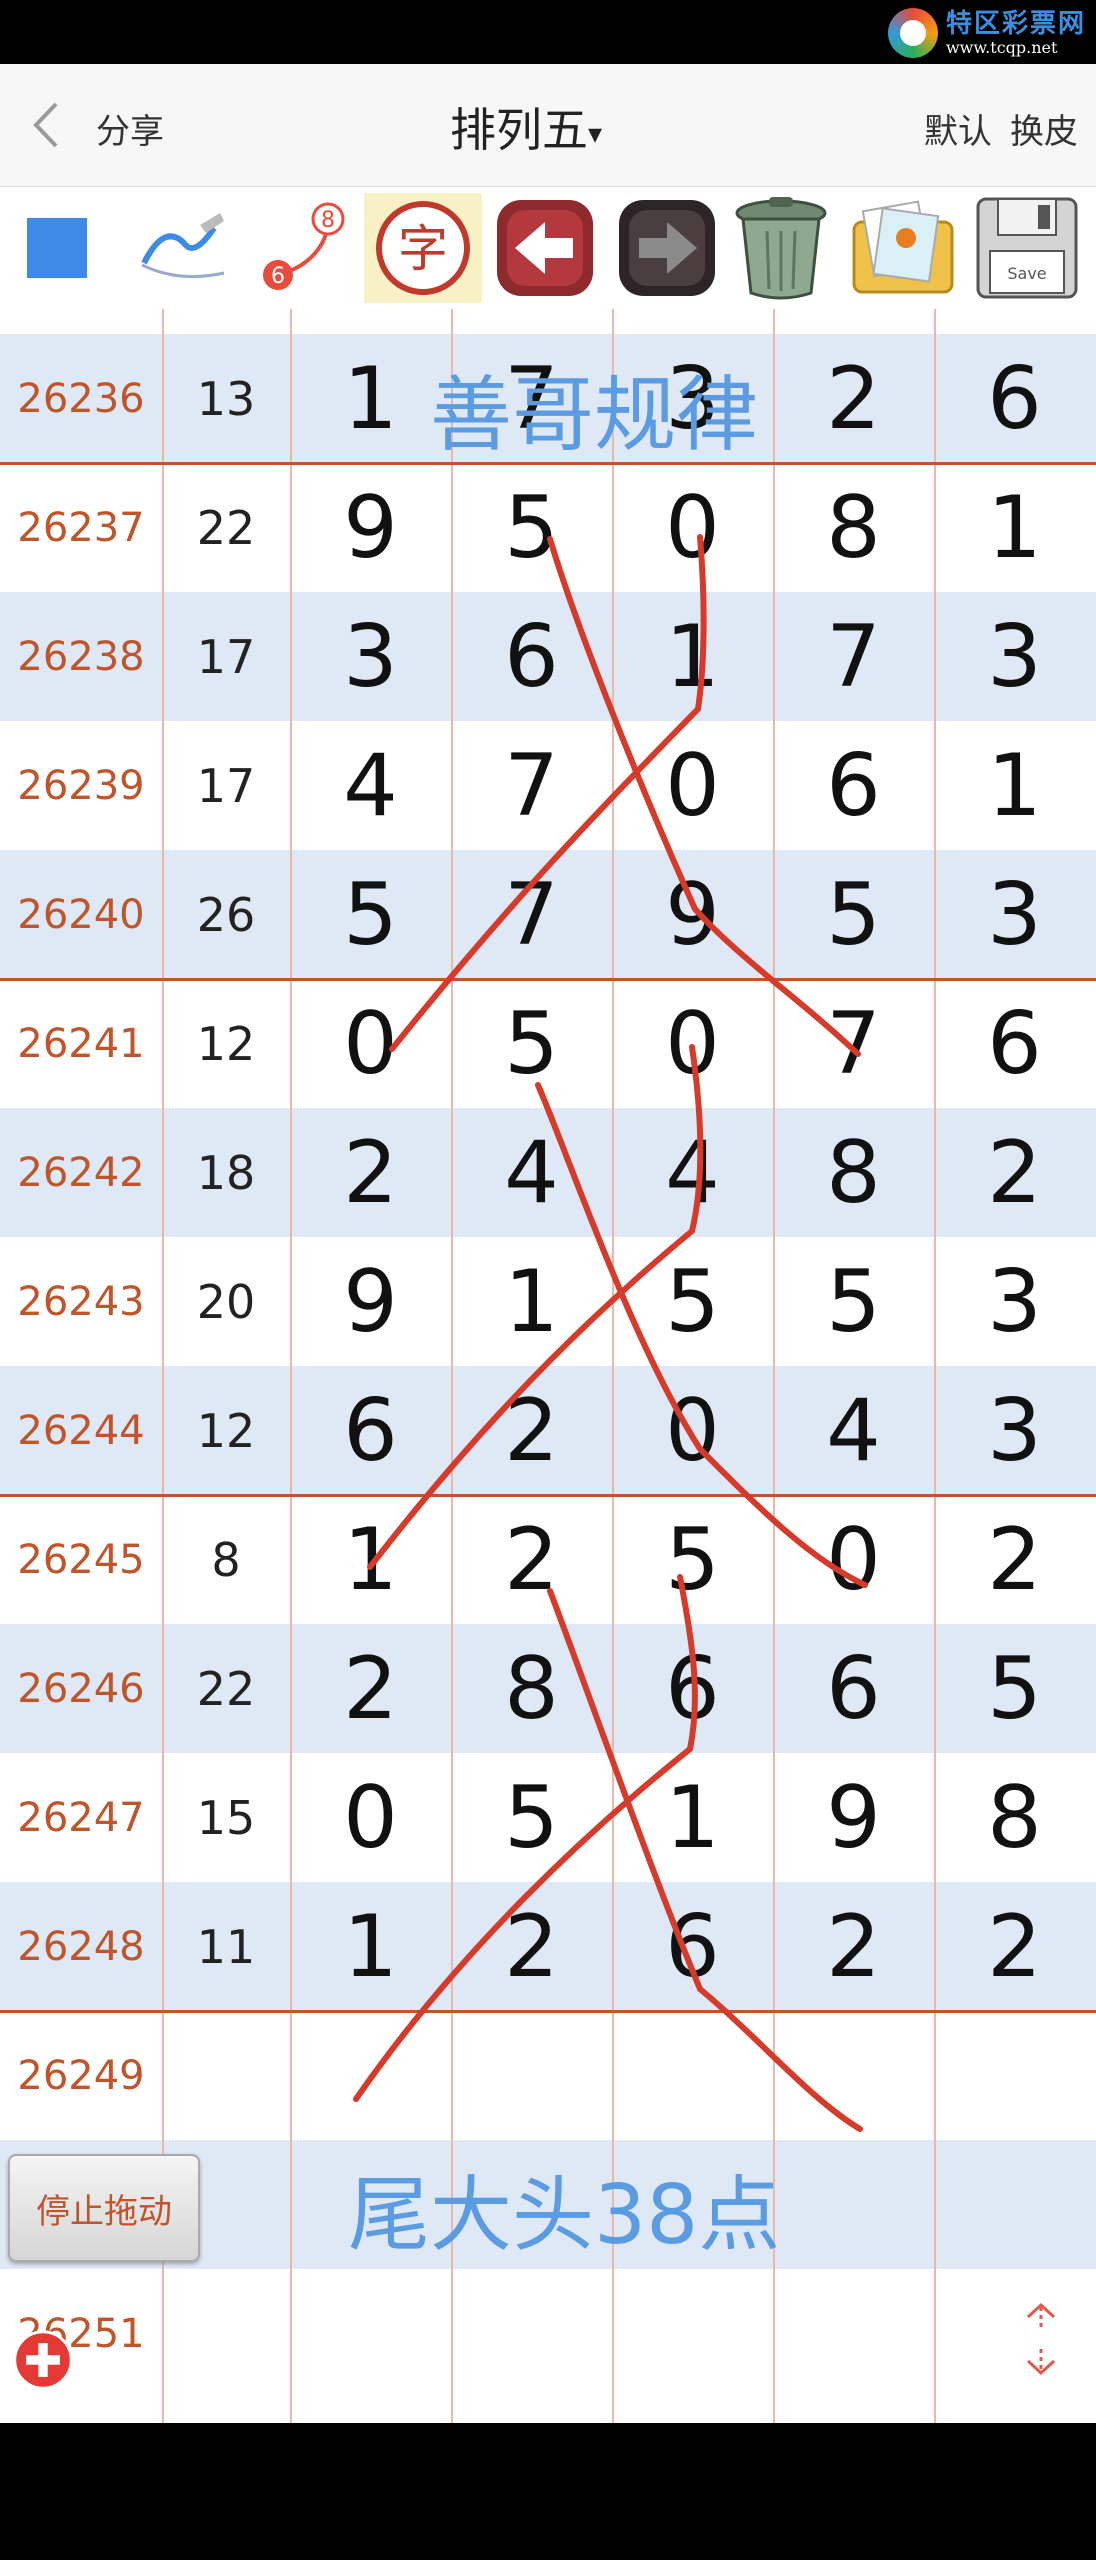 Image resolution: width=1096 pixels, height=2560 pixels. What do you see at coordinates (226, 1559) in the screenshot?
I see `digit-sum: 8` at bounding box center [226, 1559].